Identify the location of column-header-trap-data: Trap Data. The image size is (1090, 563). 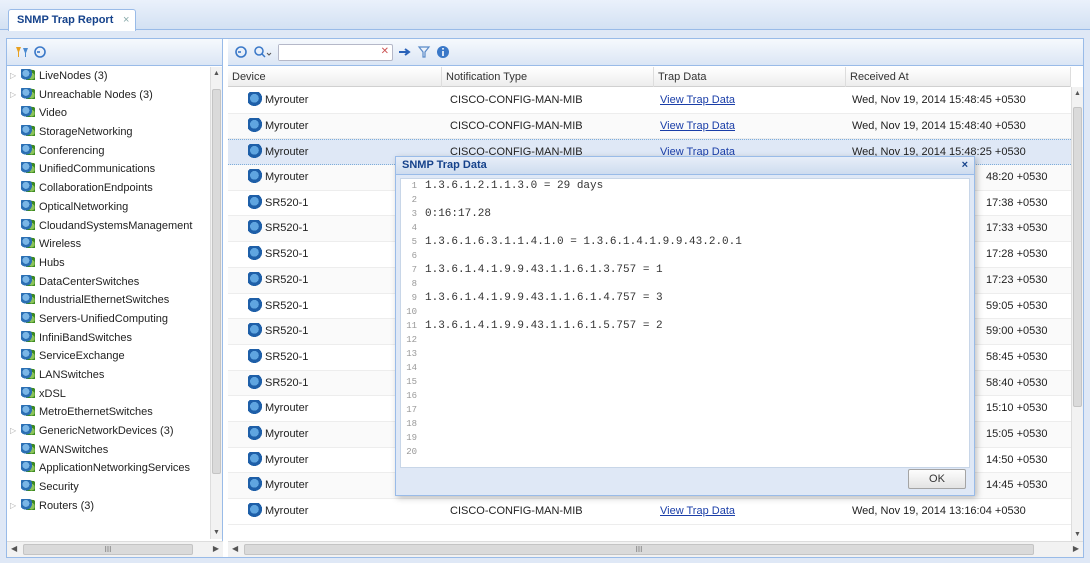
(750, 77).